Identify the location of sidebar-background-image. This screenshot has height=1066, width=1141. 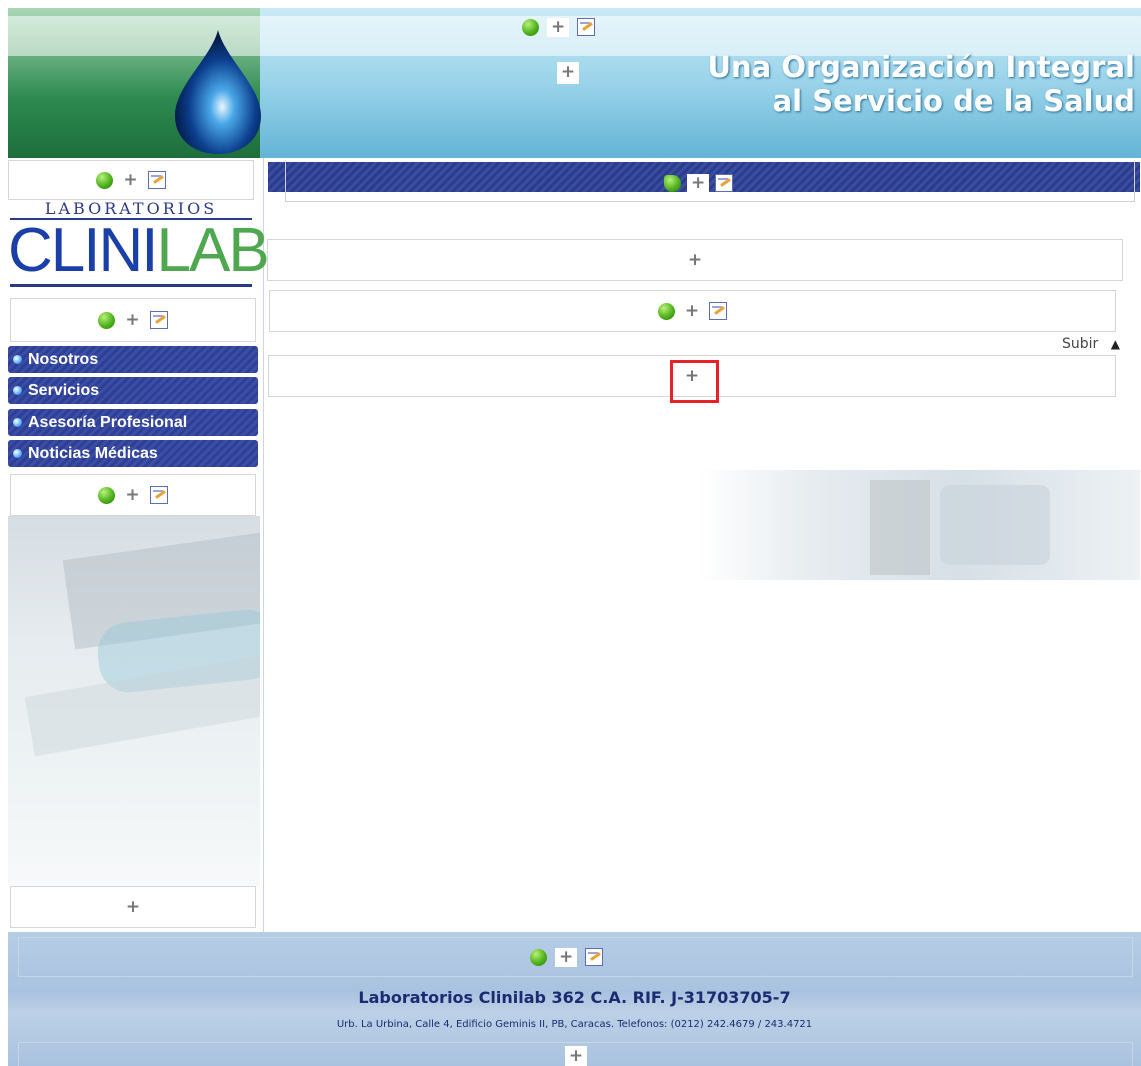
(134, 701).